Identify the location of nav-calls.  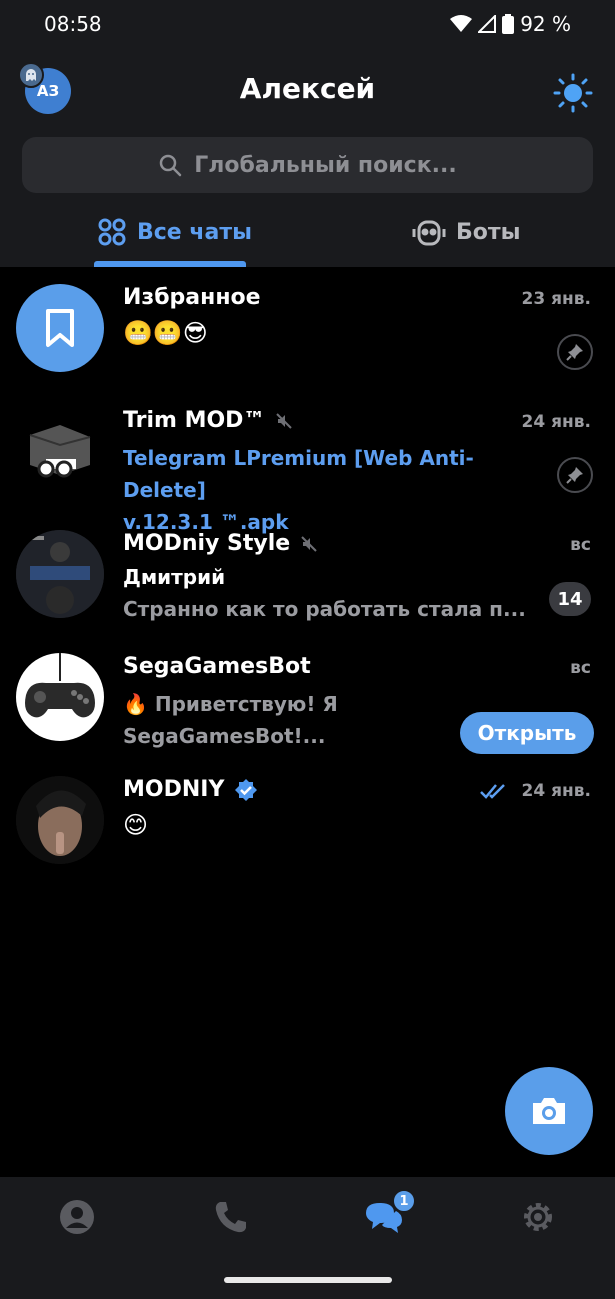
(231, 1217).